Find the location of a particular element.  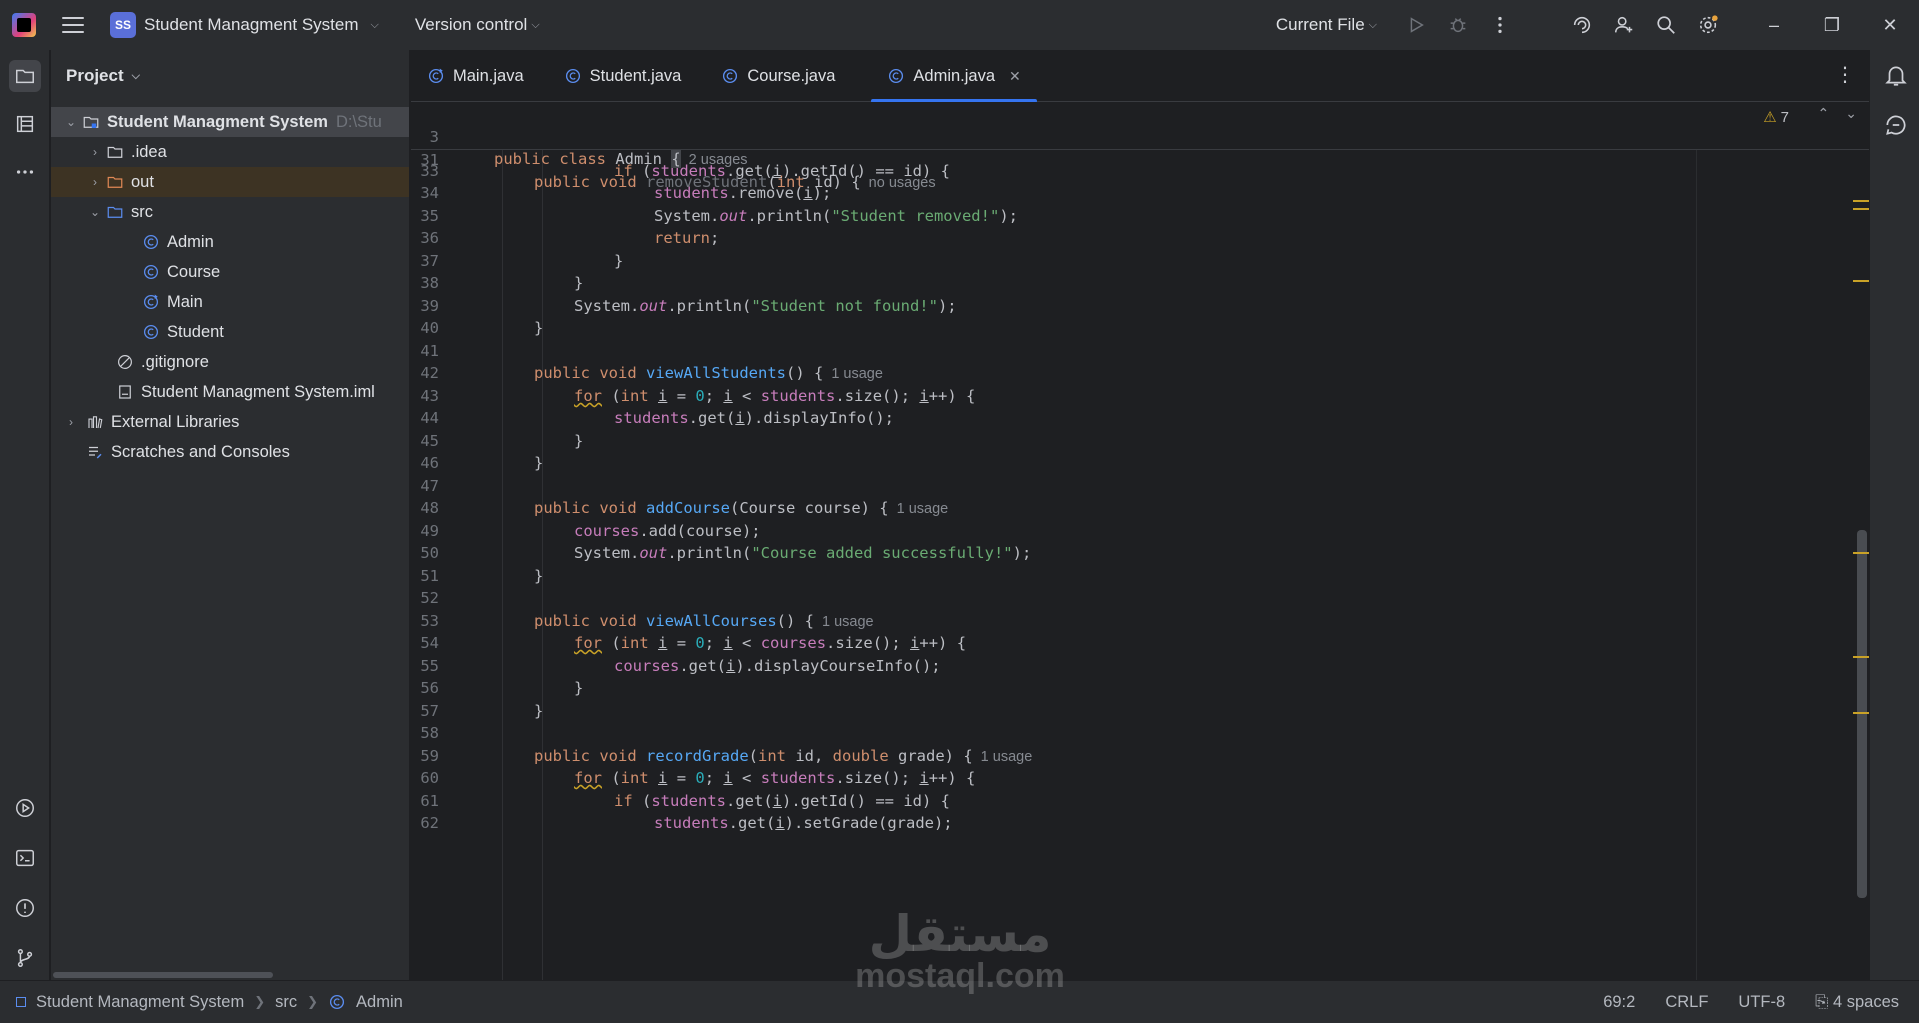

line-number: 44 is located at coordinates (429, 418).